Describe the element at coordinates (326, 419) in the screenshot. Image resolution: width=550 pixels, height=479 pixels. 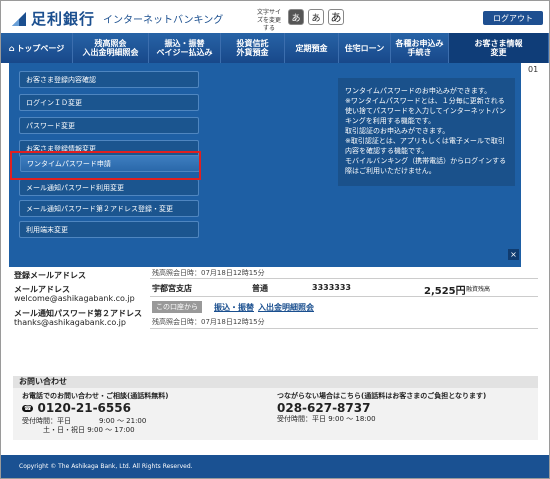
I see `alt-hours: 受付時間：平日 9:00 ～ 18:00` at that location.